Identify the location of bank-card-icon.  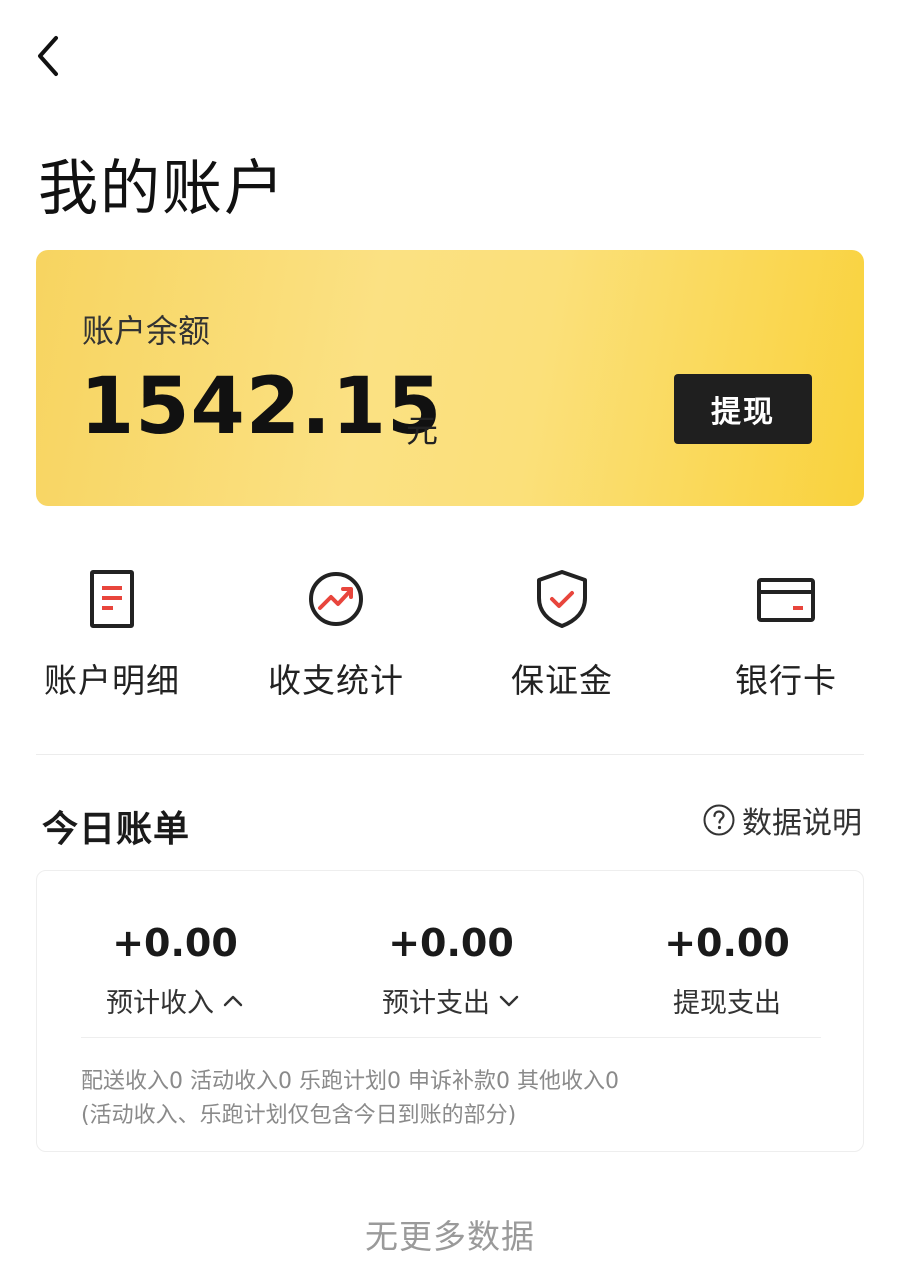
(786, 600).